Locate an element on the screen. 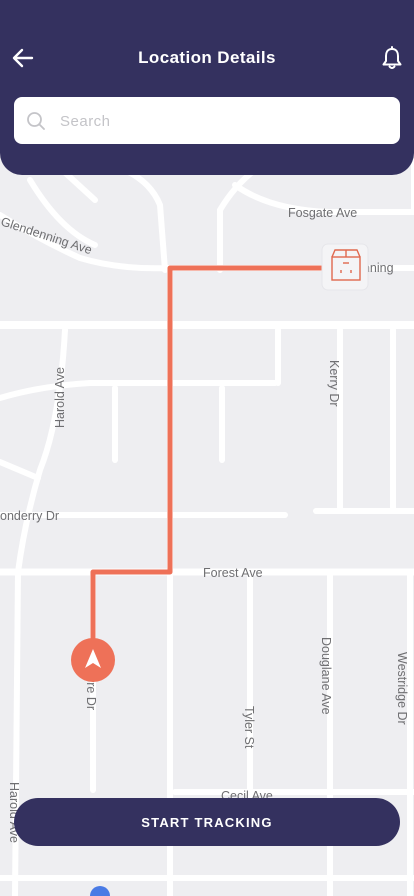  street-label: Harold Ave is located at coordinates (60, 397).